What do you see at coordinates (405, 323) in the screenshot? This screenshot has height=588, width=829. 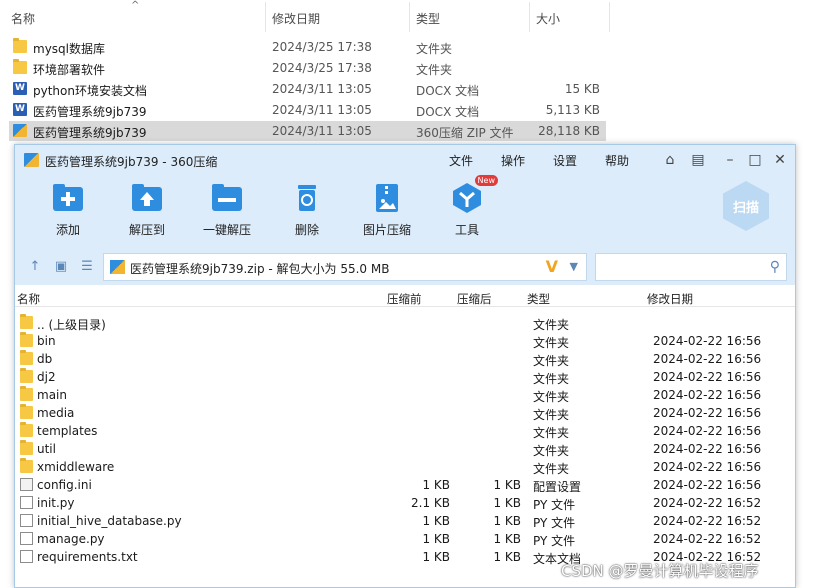 I see `file-row: .. (上级目录) 文件夹` at bounding box center [405, 323].